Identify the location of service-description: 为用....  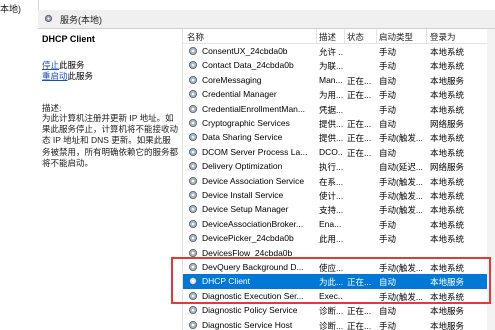
(331, 95).